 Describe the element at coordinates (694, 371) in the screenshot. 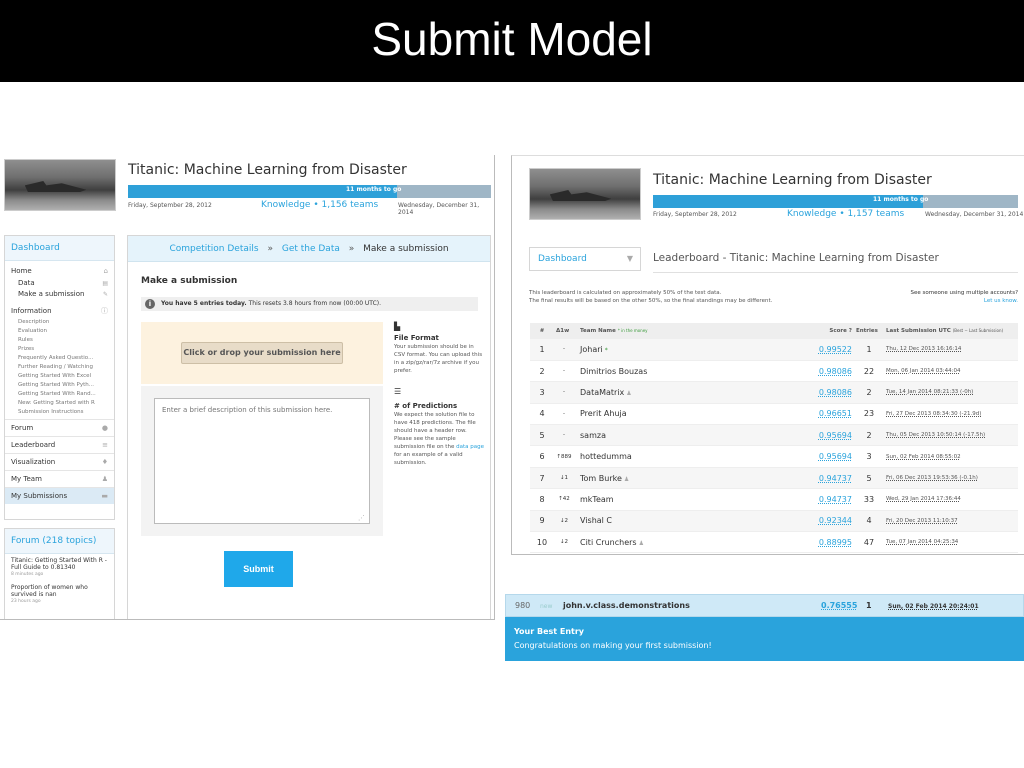

I see `team-cell: Dimitrios Bouzas` at that location.